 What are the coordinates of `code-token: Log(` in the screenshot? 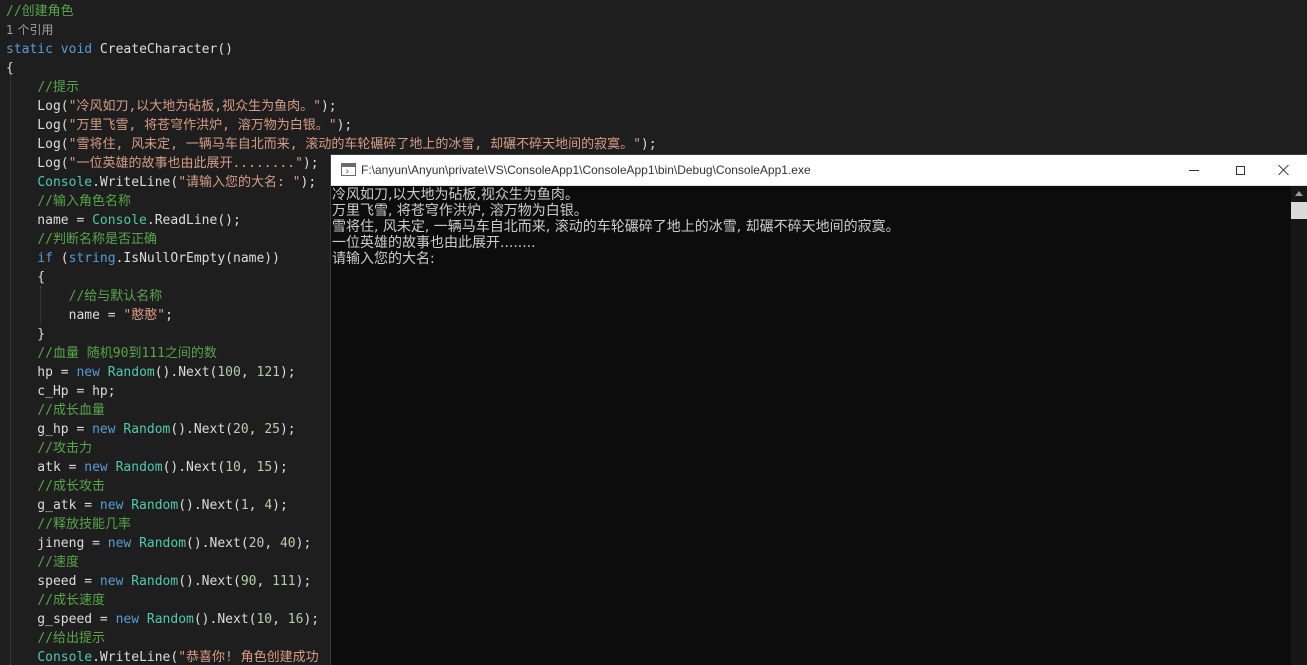 It's located at (37, 125).